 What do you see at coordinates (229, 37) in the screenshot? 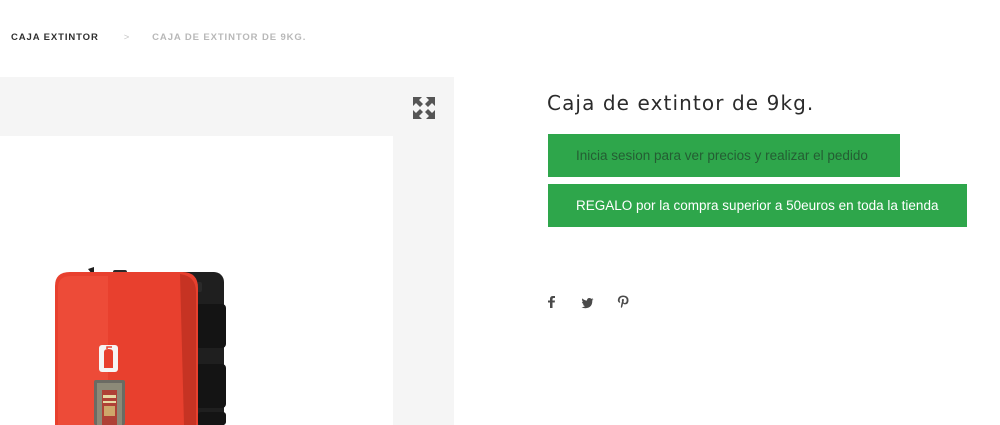
I see `breadcrumb-current: CAJA DE EXTINTOR DE 9KG.` at bounding box center [229, 37].